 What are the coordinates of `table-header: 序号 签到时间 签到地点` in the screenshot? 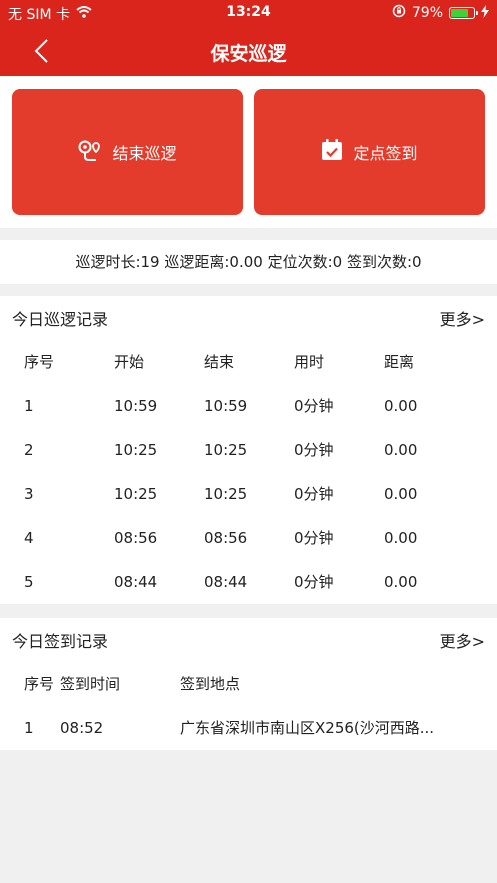 It's located at (248, 684).